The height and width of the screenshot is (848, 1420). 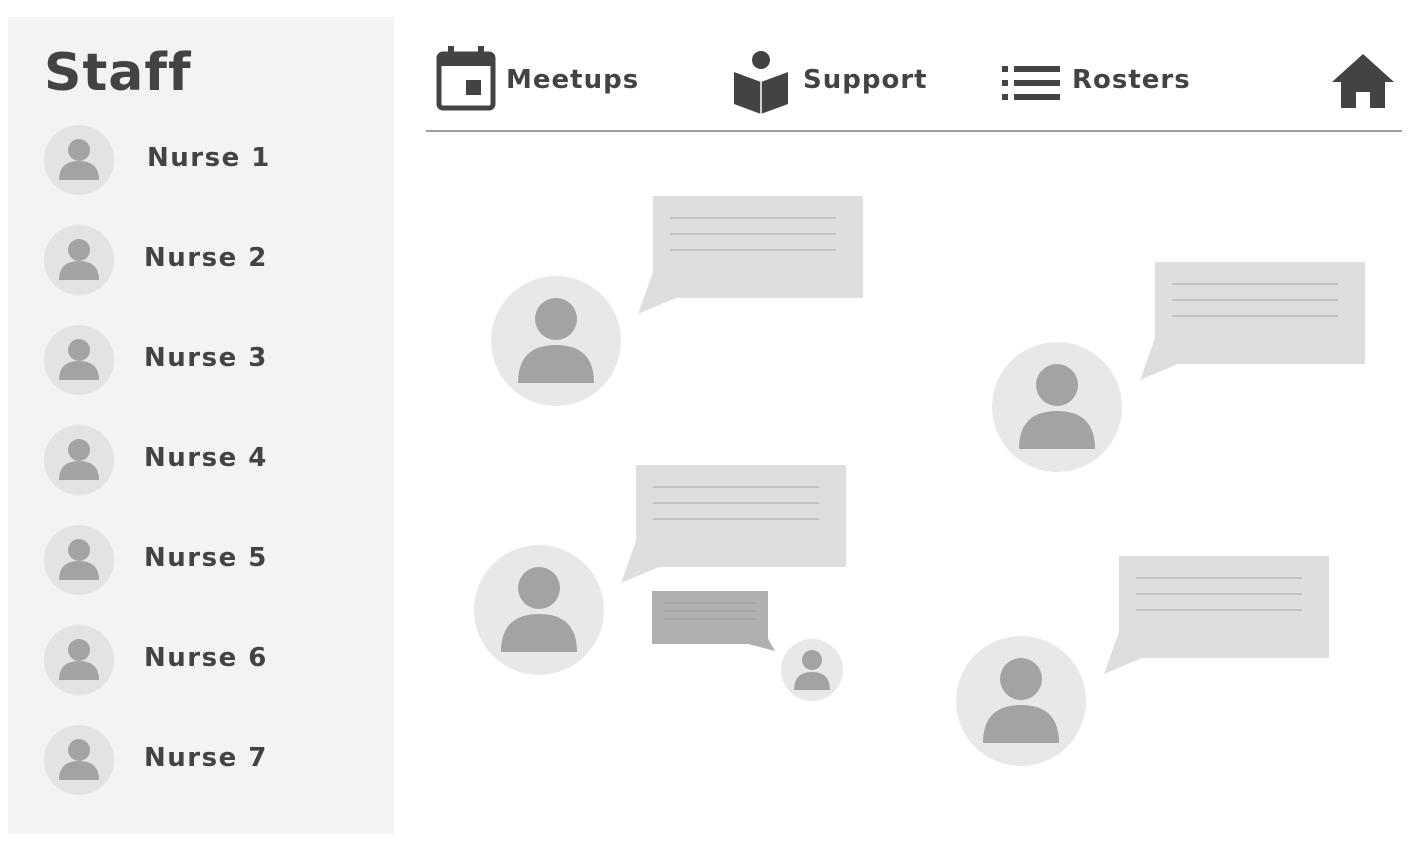 What do you see at coordinates (206, 658) in the screenshot?
I see `staff-name: Nurse 6` at bounding box center [206, 658].